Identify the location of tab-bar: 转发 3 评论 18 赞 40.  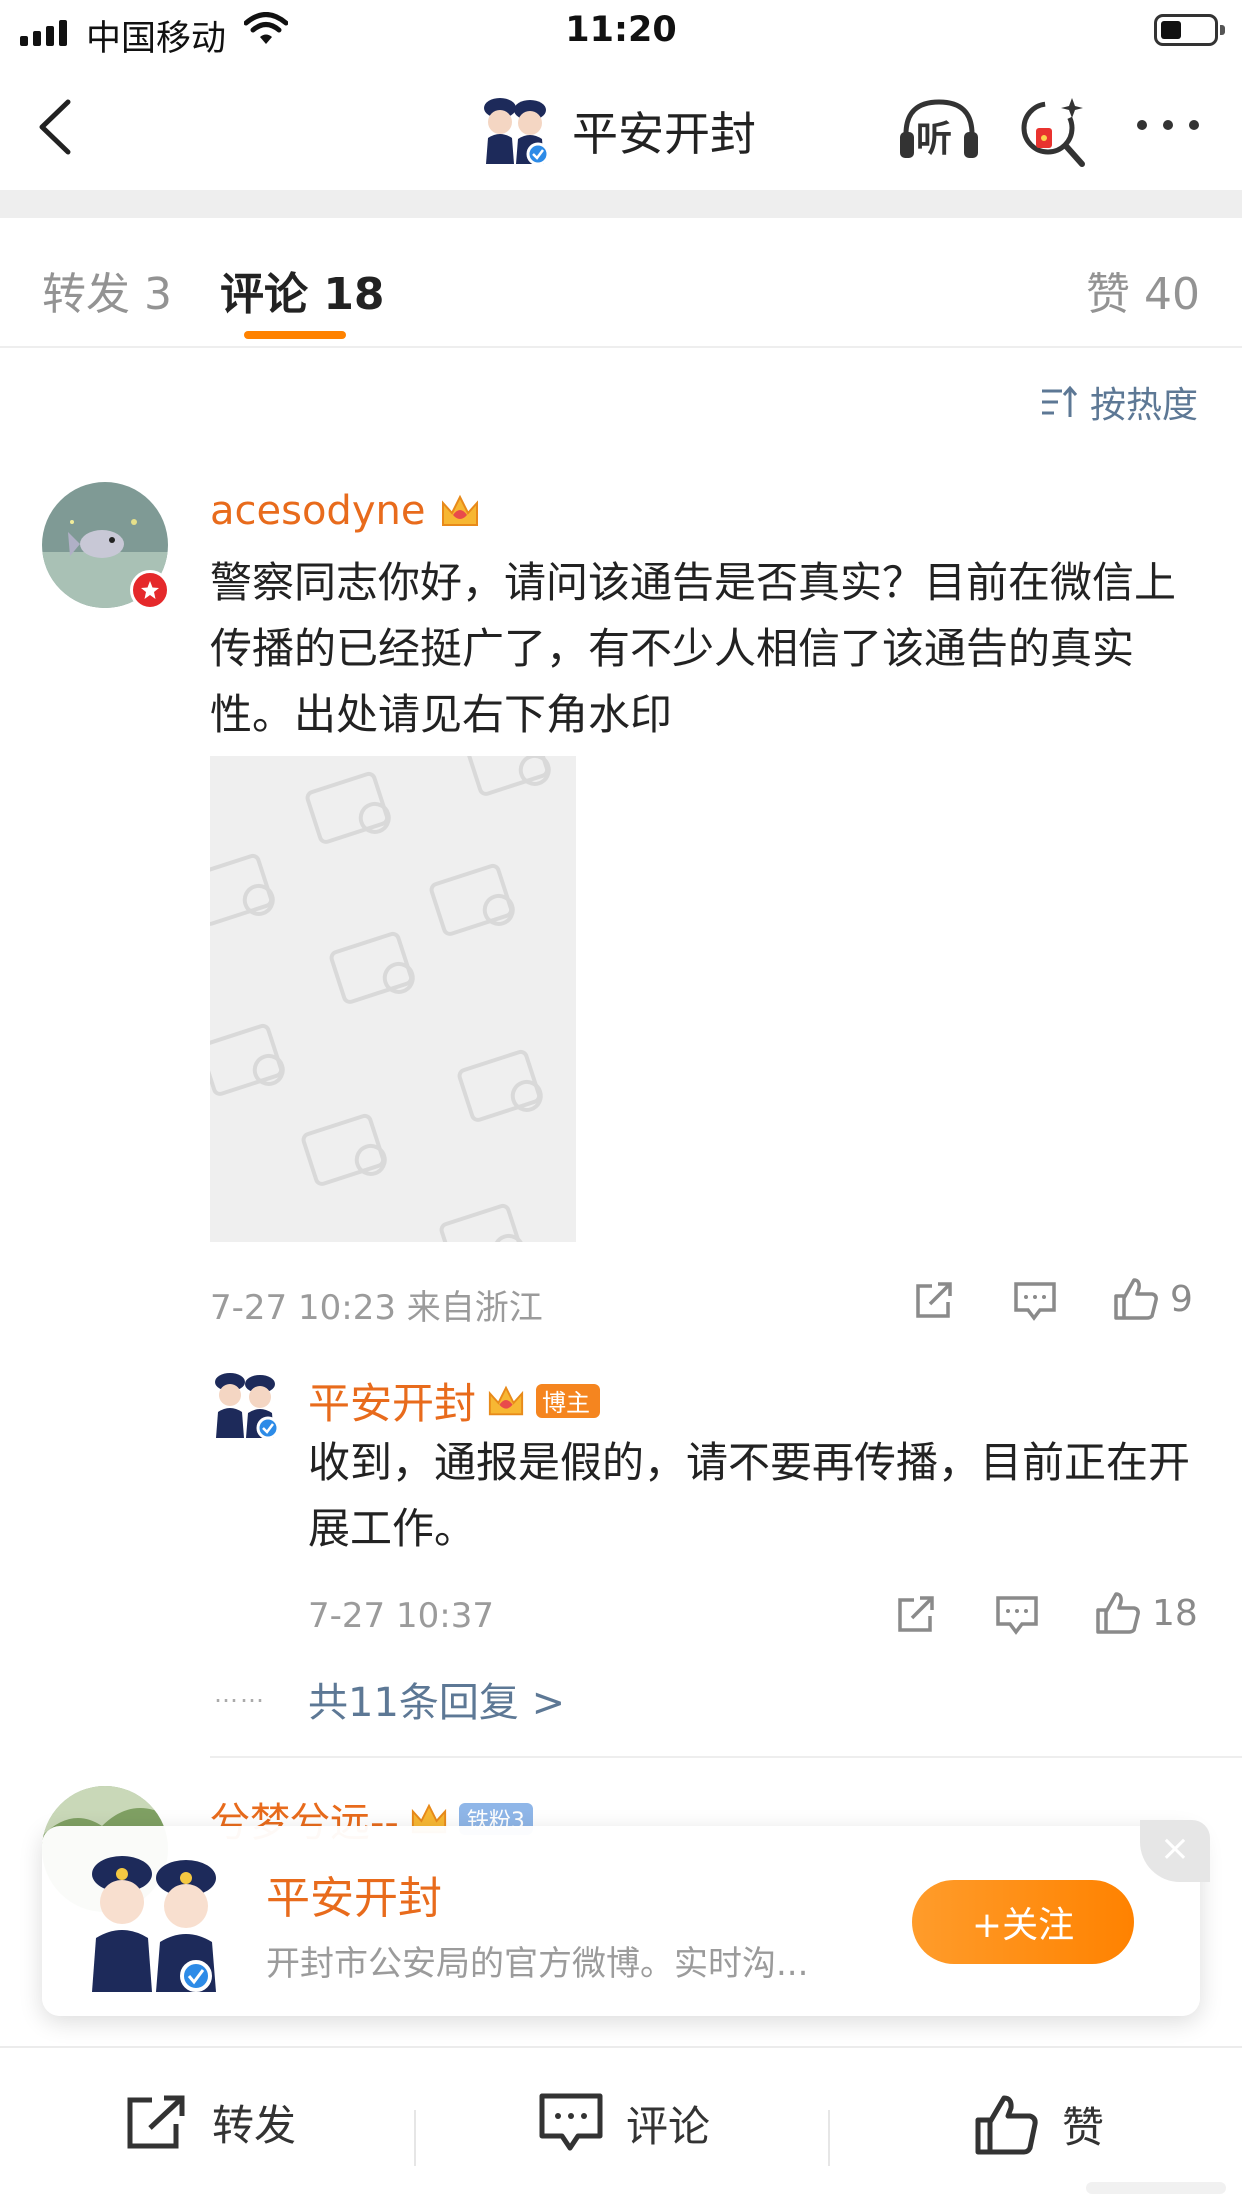
(621, 283).